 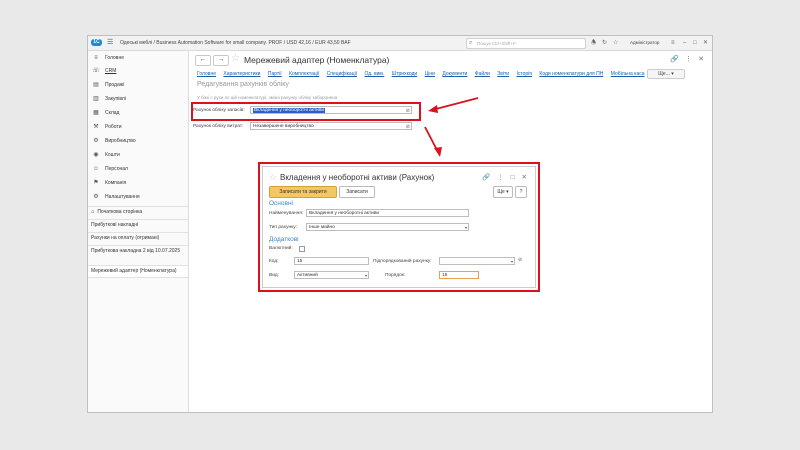 I want to click on order-row: Порядок:, so click(x=405, y=275).